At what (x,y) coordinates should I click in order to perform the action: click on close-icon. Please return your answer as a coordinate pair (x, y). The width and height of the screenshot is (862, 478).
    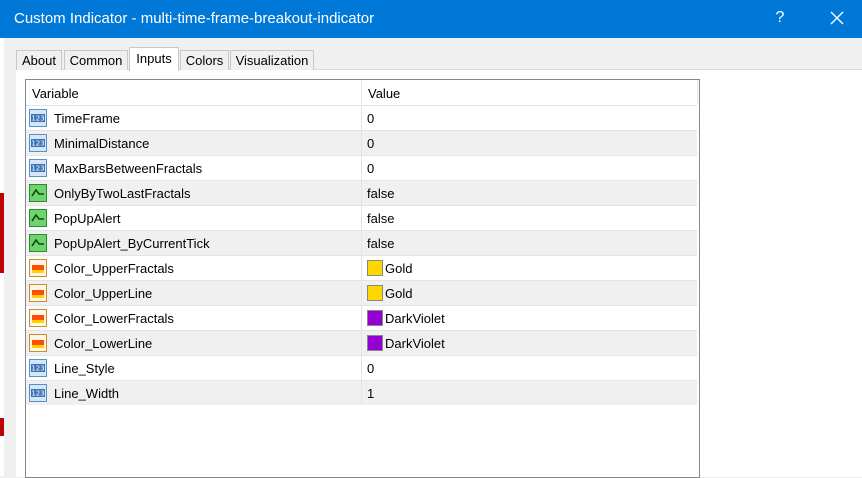
    Looking at the image, I should click on (837, 18).